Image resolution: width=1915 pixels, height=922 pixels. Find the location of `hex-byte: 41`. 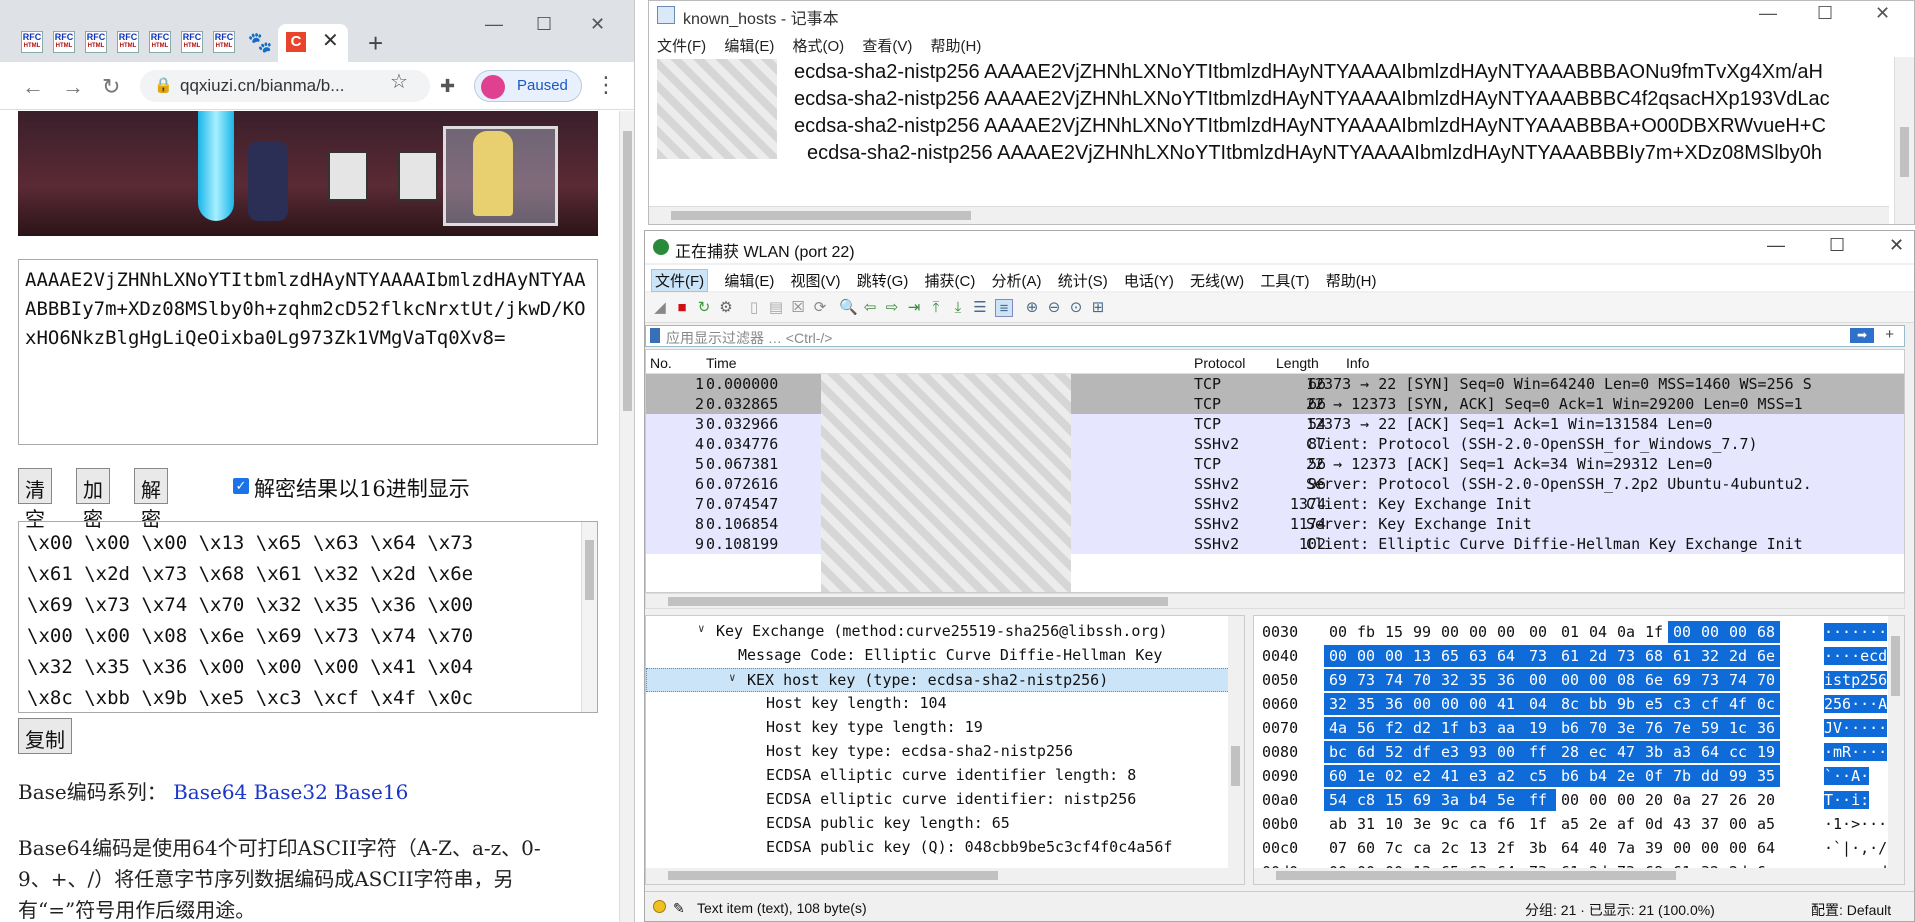

hex-byte: 41 is located at coordinates (1506, 704).